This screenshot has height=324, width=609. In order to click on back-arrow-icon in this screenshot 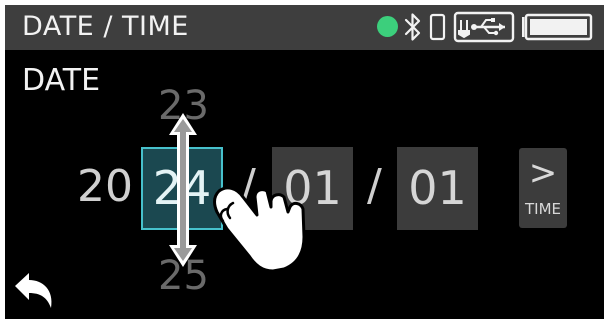, I will do `click(33, 290)`.